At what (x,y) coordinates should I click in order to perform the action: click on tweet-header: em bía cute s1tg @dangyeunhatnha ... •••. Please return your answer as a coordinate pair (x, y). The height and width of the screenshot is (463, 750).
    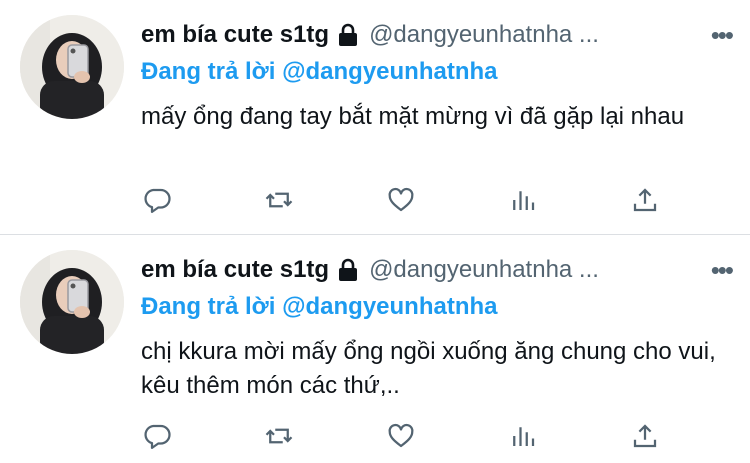
    Looking at the image, I should click on (437, 270).